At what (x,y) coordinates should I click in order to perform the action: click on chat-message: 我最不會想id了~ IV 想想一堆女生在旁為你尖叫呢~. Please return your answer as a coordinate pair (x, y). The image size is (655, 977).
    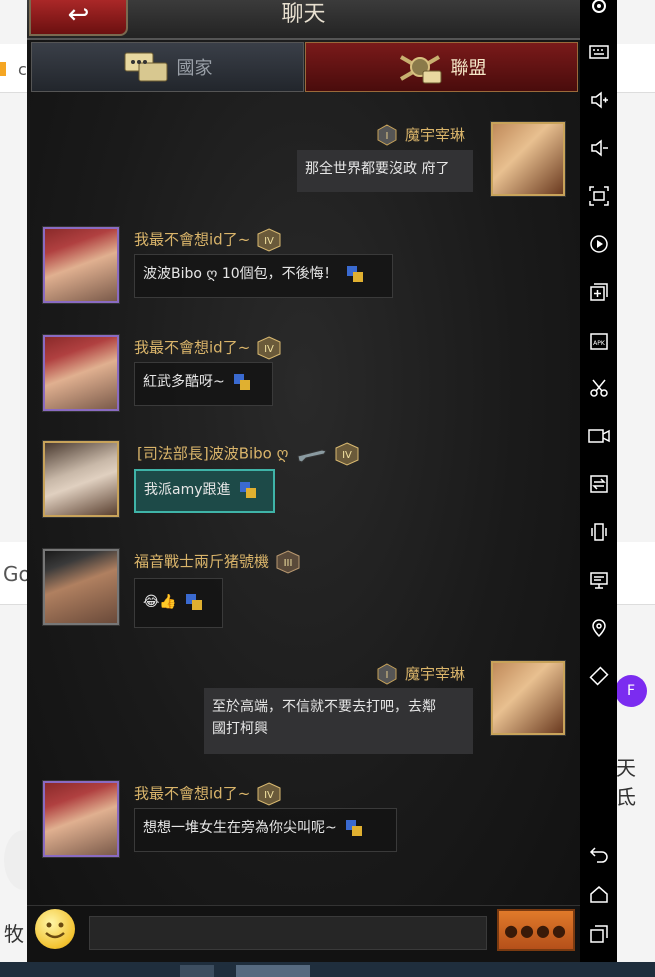
    Looking at the image, I should click on (303, 818).